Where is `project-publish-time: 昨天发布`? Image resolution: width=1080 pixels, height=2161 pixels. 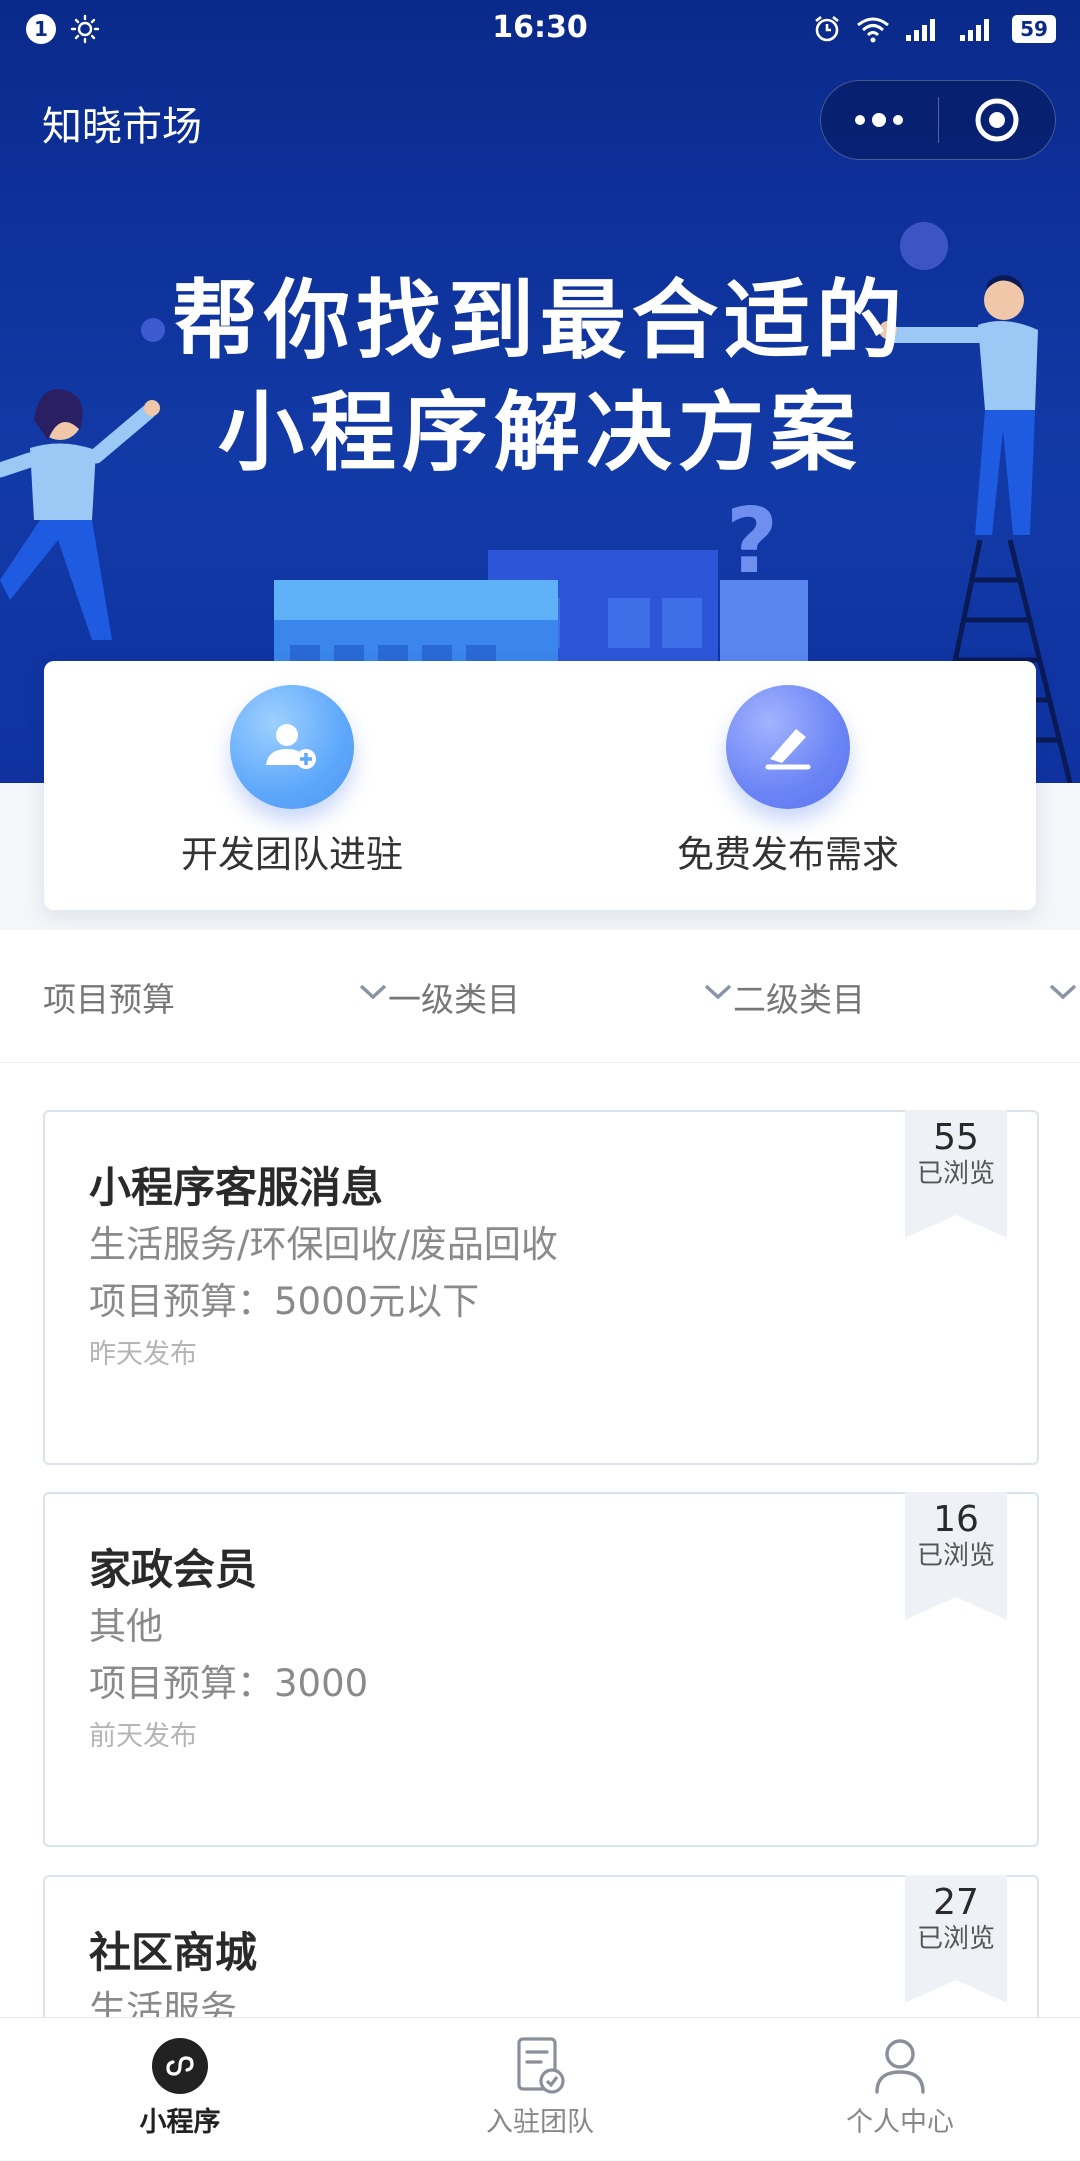
project-publish-time: 昨天发布 is located at coordinates (143, 1354).